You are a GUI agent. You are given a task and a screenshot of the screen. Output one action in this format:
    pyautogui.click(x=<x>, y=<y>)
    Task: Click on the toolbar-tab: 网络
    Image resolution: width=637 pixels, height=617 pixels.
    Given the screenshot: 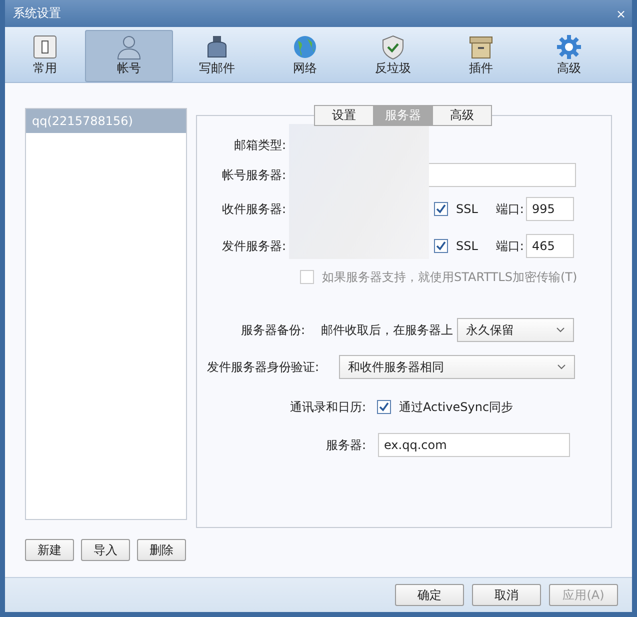 What is the action you would take?
    pyautogui.click(x=305, y=56)
    